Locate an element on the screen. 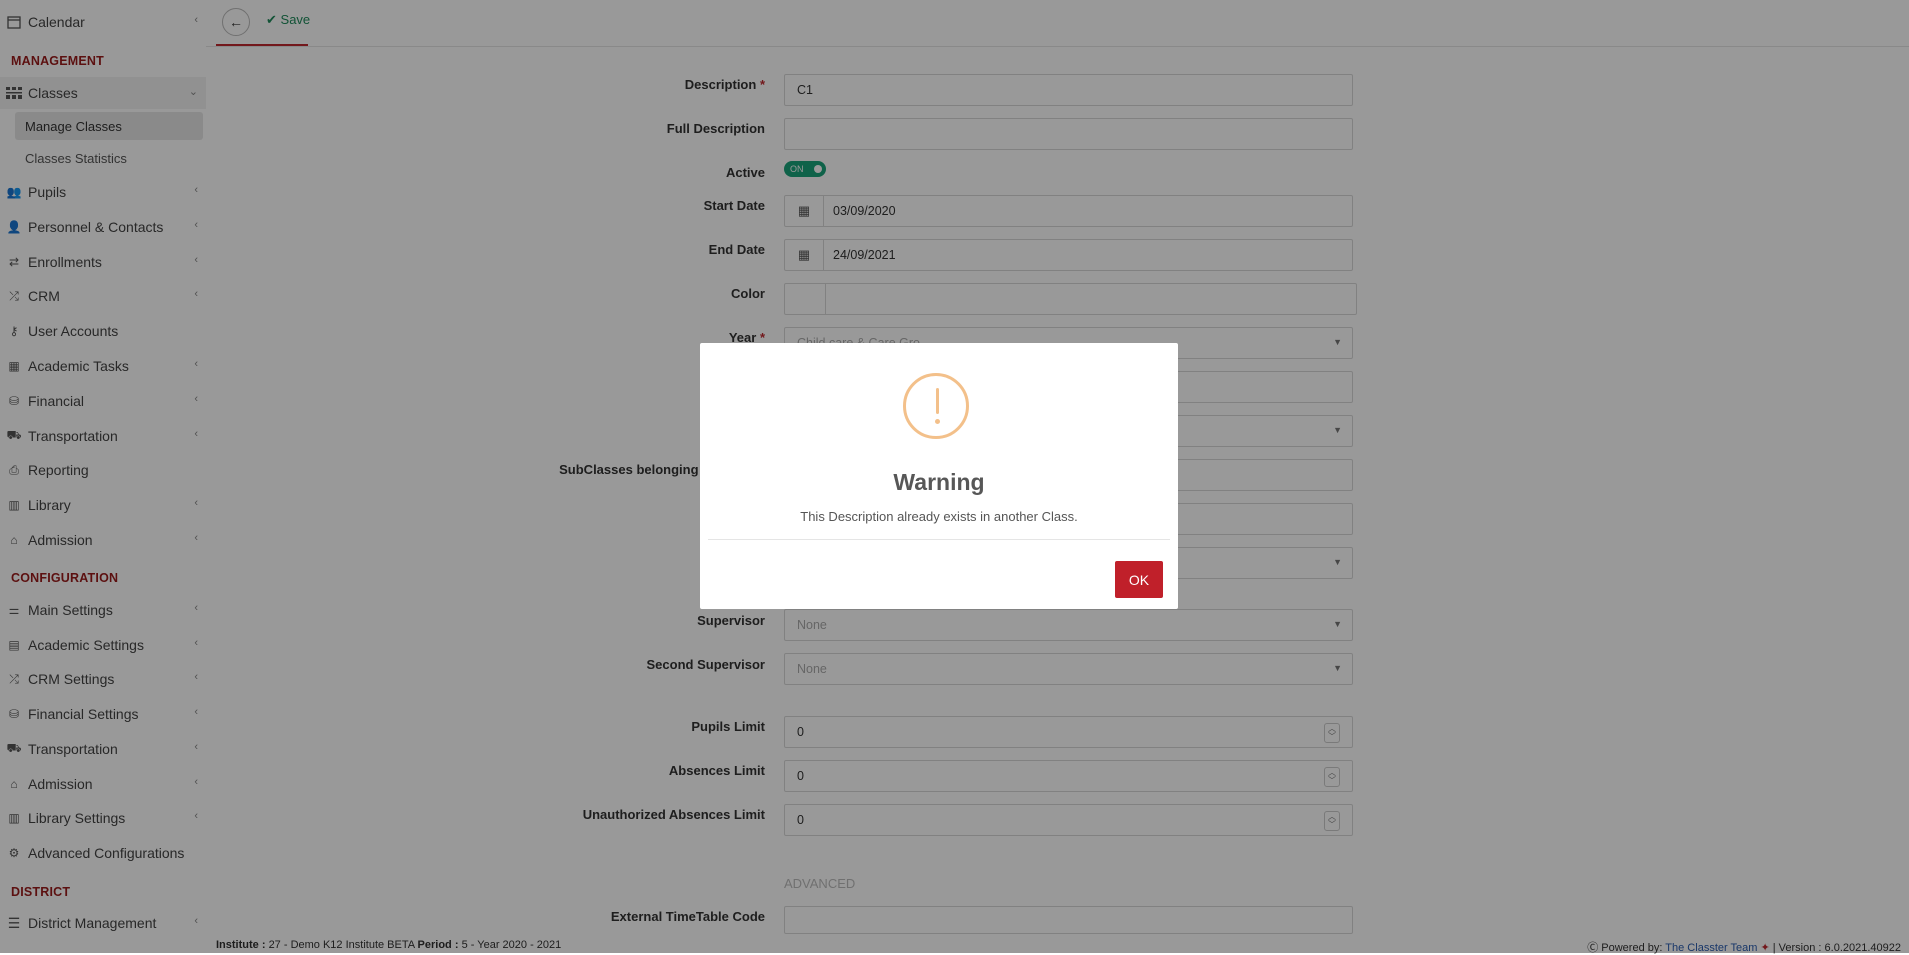  ok-button: OK is located at coordinates (1139, 579).